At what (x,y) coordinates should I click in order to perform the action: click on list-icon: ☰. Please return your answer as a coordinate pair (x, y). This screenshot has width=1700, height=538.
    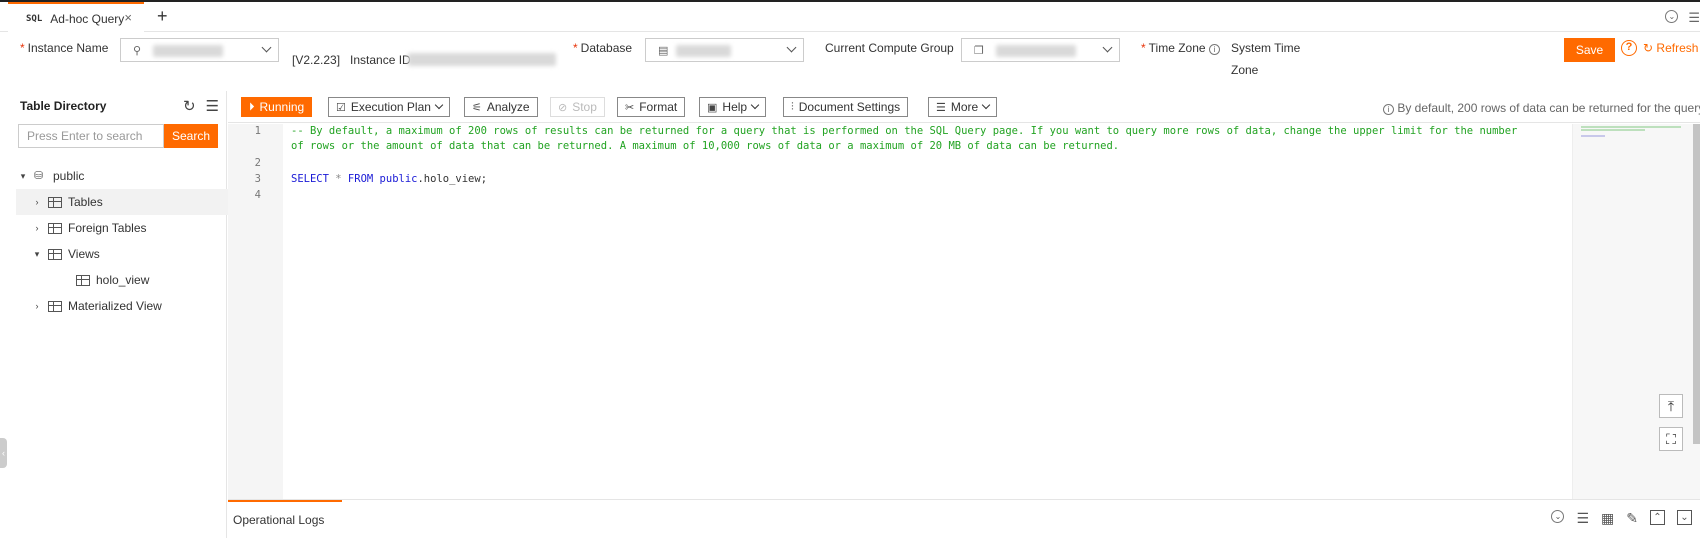
    Looking at the image, I should click on (1582, 518).